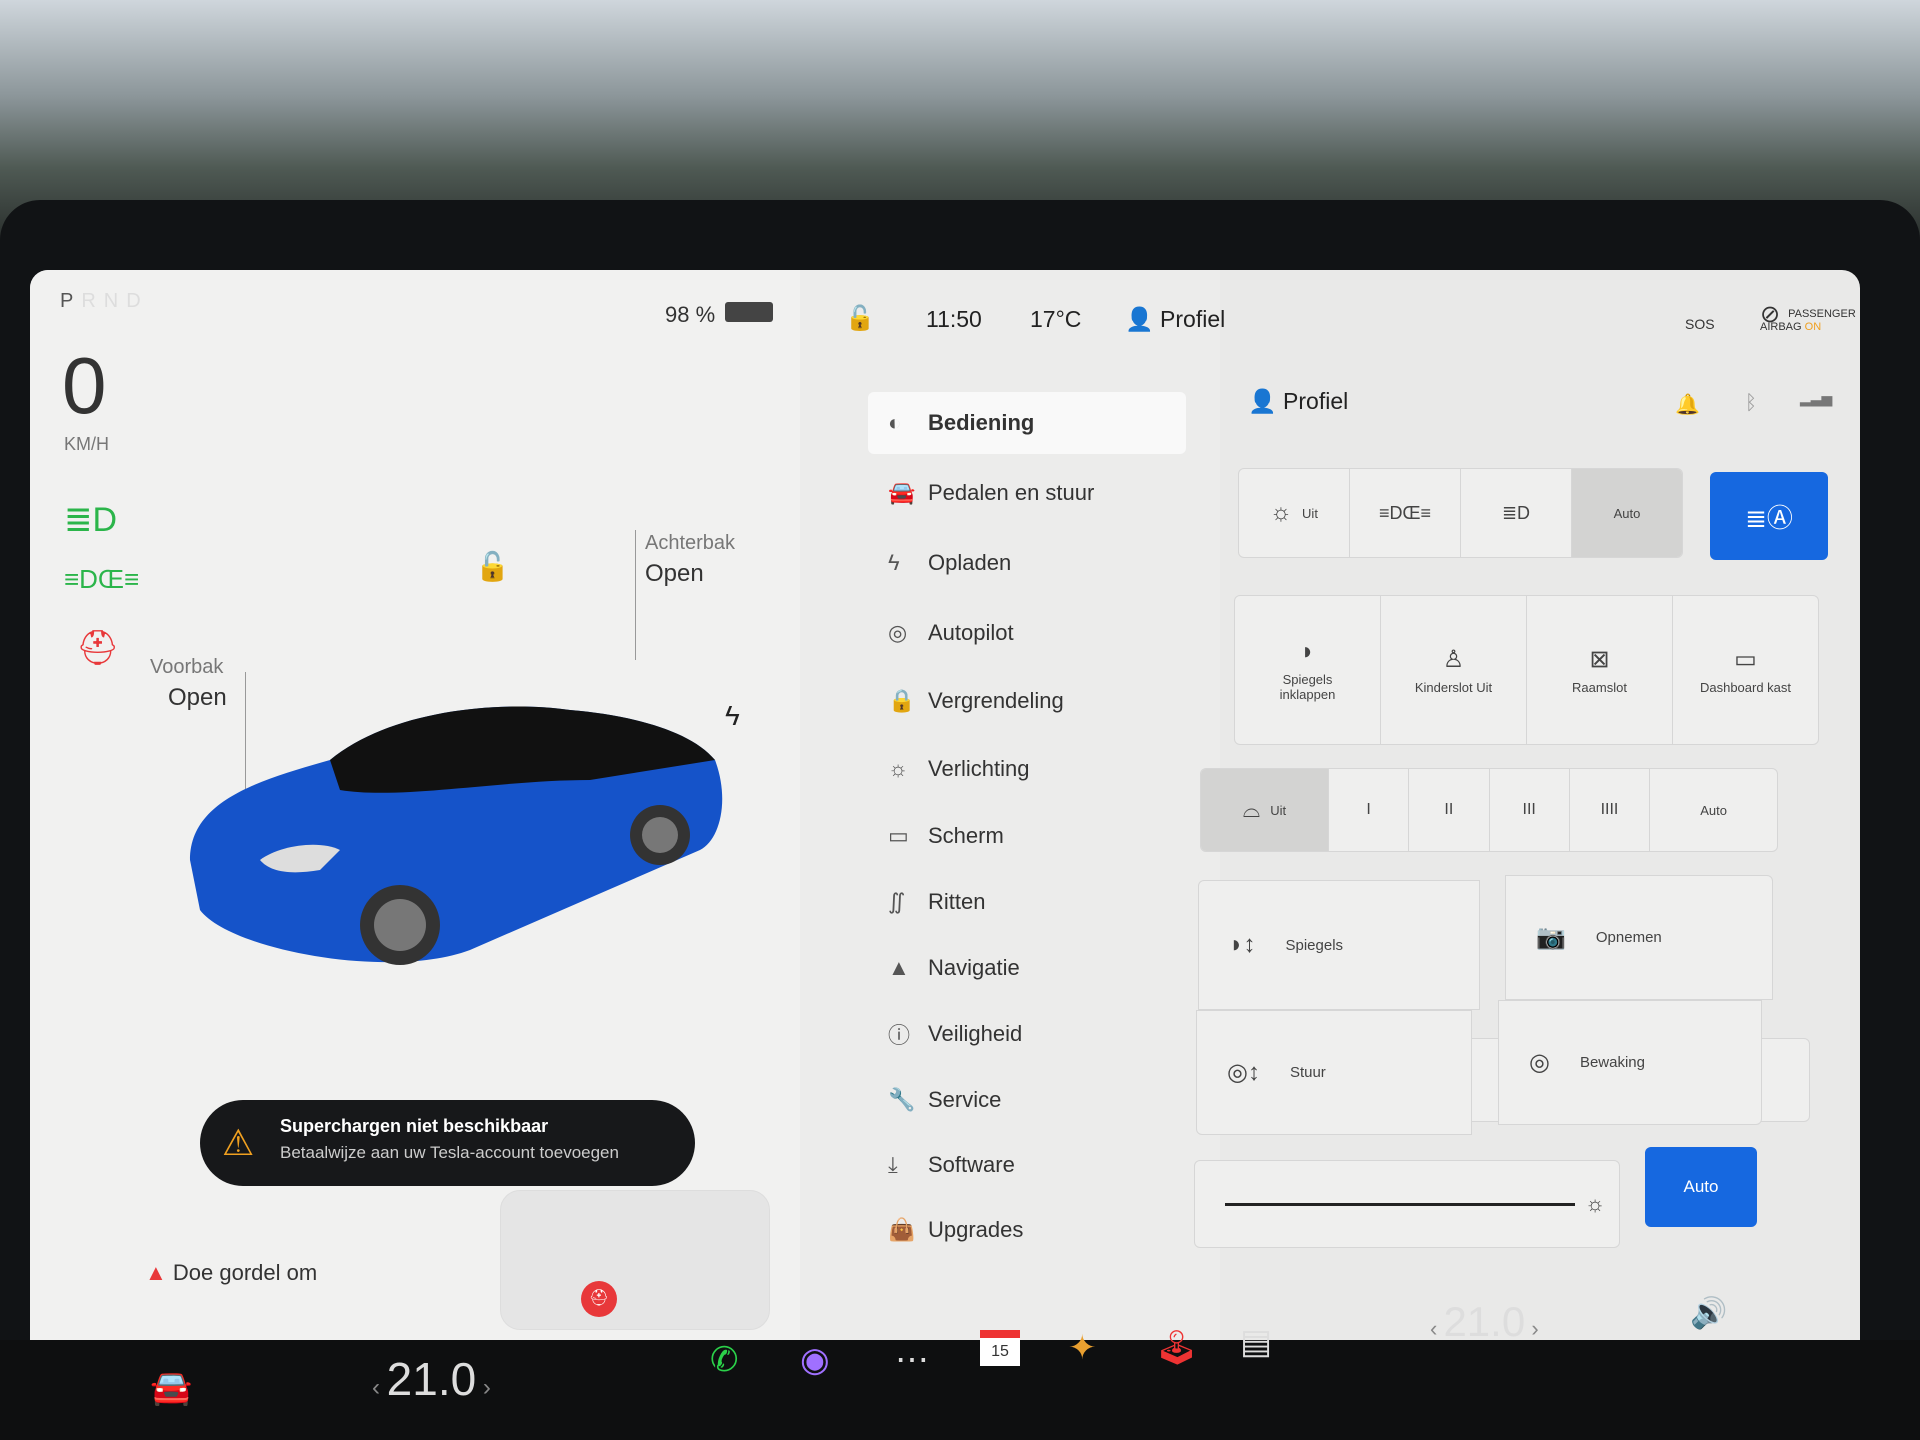 This screenshot has height=1440, width=1920. What do you see at coordinates (1056, 319) in the screenshot?
I see `outside-temperature: 17°C` at bounding box center [1056, 319].